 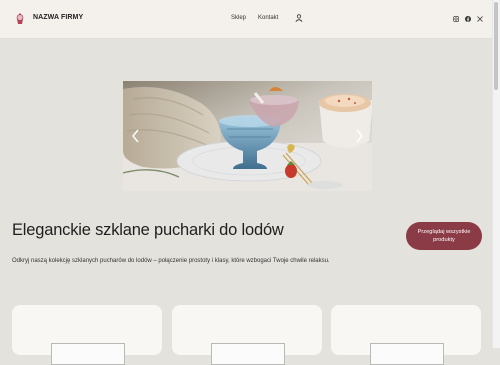 What do you see at coordinates (359, 136) in the screenshot?
I see `carousel-next-button` at bounding box center [359, 136].